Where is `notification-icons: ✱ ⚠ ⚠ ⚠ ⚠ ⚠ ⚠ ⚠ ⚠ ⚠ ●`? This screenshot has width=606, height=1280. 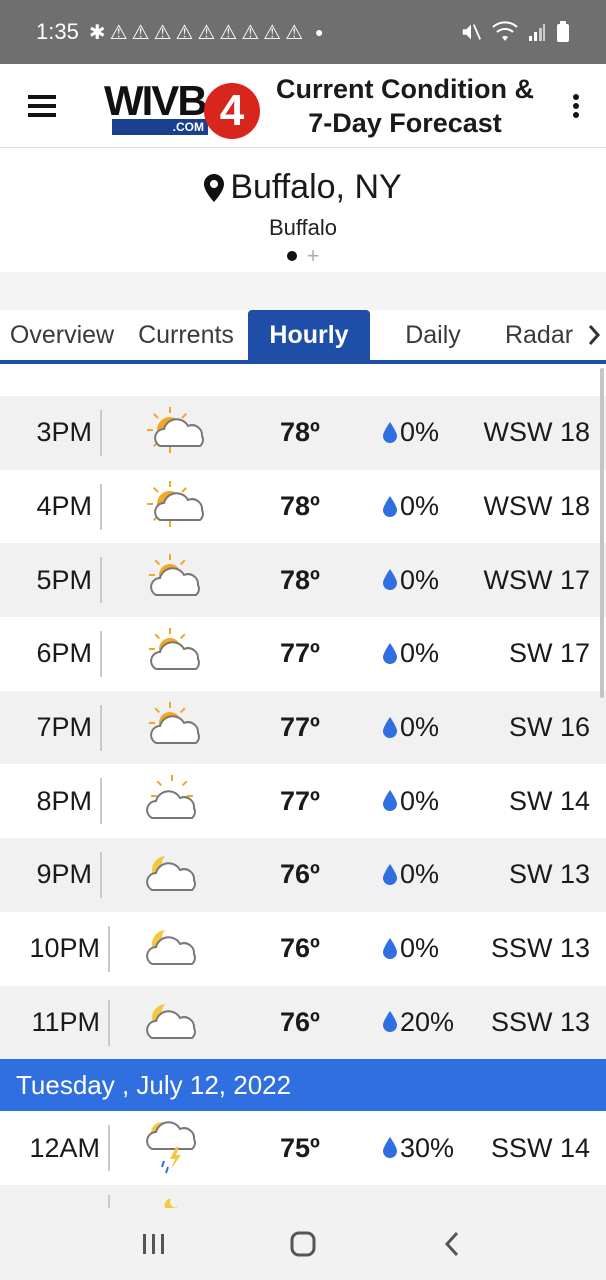 notification-icons: ✱ ⚠ ⚠ ⚠ ⚠ ⚠ ⚠ ⚠ ⚠ ⚠ ● is located at coordinates (206, 32).